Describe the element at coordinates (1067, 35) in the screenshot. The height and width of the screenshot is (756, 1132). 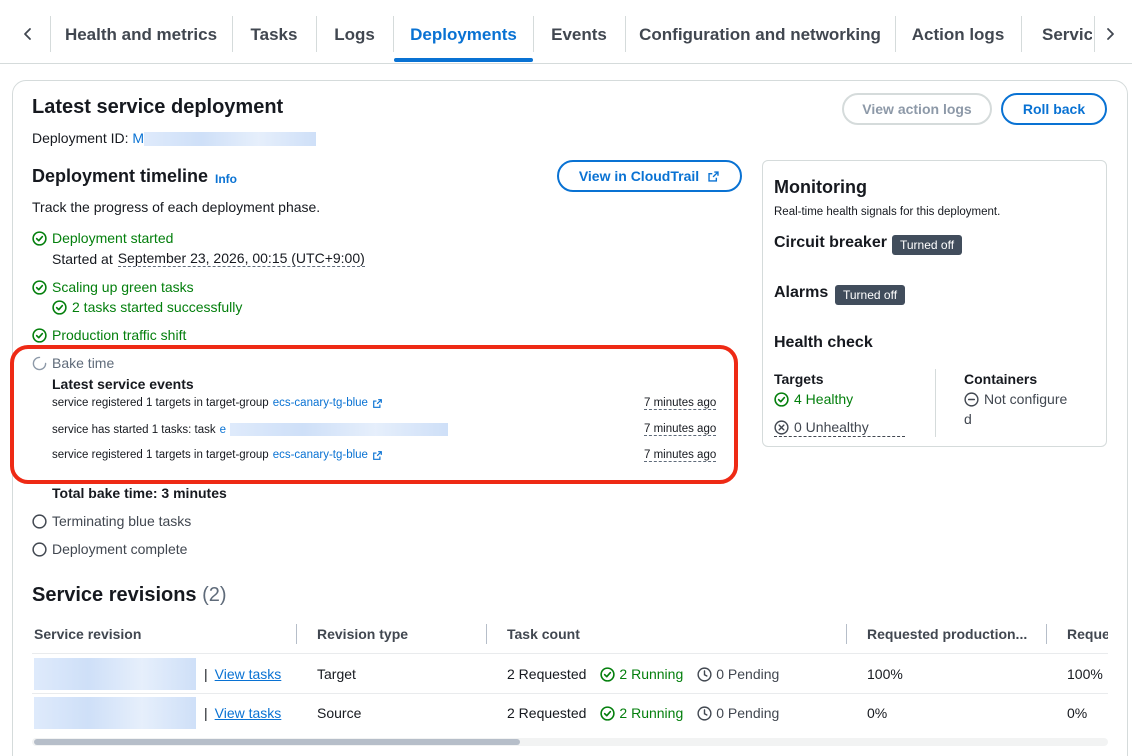
I see `tab-service: Service` at that location.